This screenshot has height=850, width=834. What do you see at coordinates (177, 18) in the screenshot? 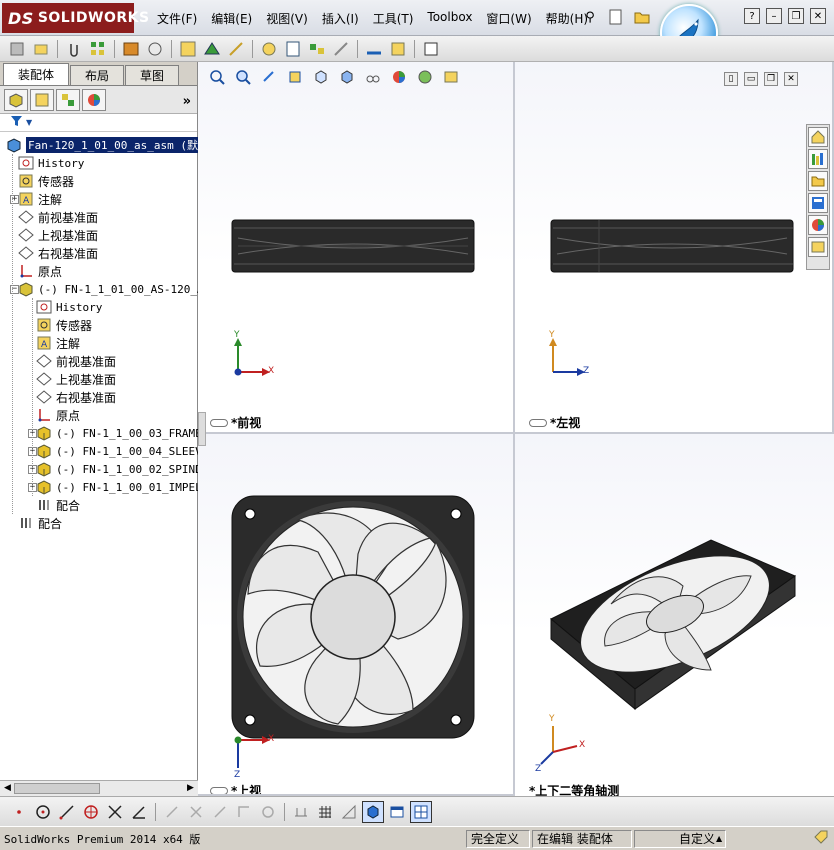
I see `menu-file: 文件(F)` at bounding box center [177, 18].